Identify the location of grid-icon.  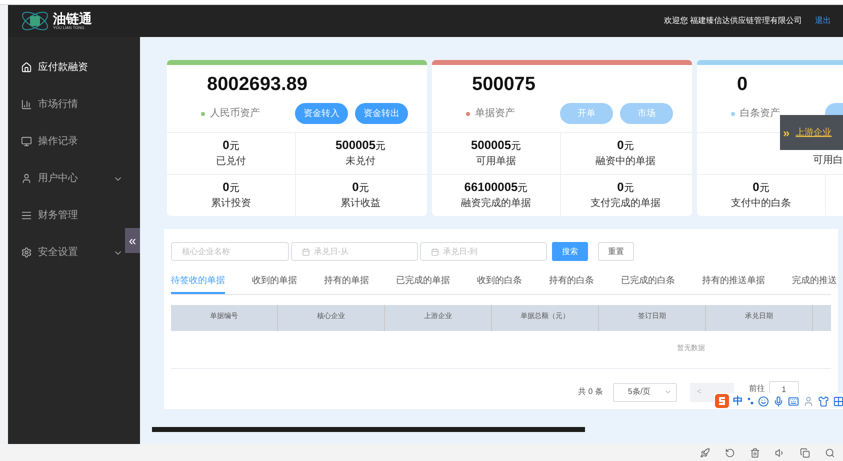
(838, 401).